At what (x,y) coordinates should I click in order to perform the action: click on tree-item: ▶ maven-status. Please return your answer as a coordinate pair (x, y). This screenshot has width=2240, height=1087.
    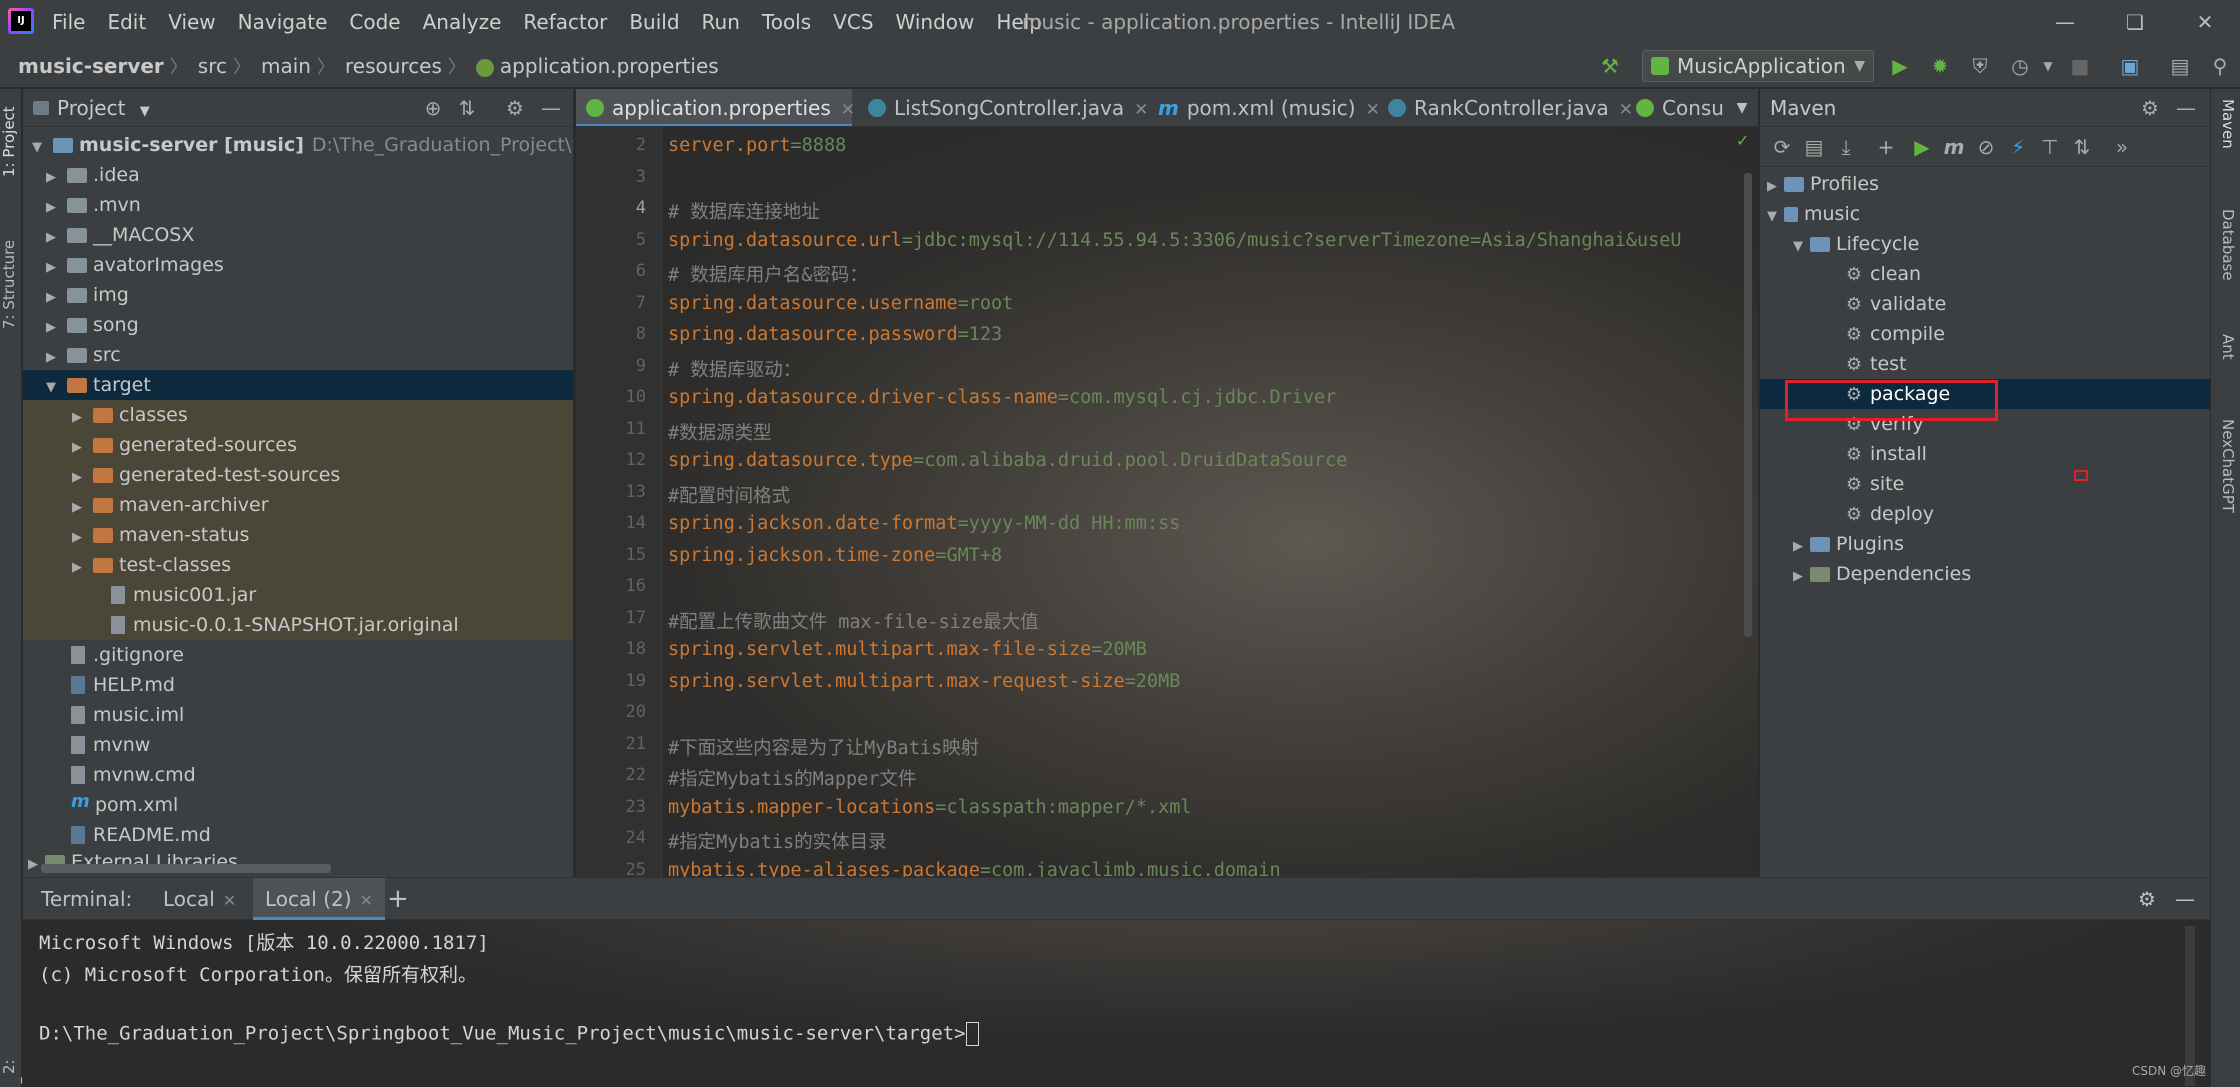
    Looking at the image, I should click on (298, 535).